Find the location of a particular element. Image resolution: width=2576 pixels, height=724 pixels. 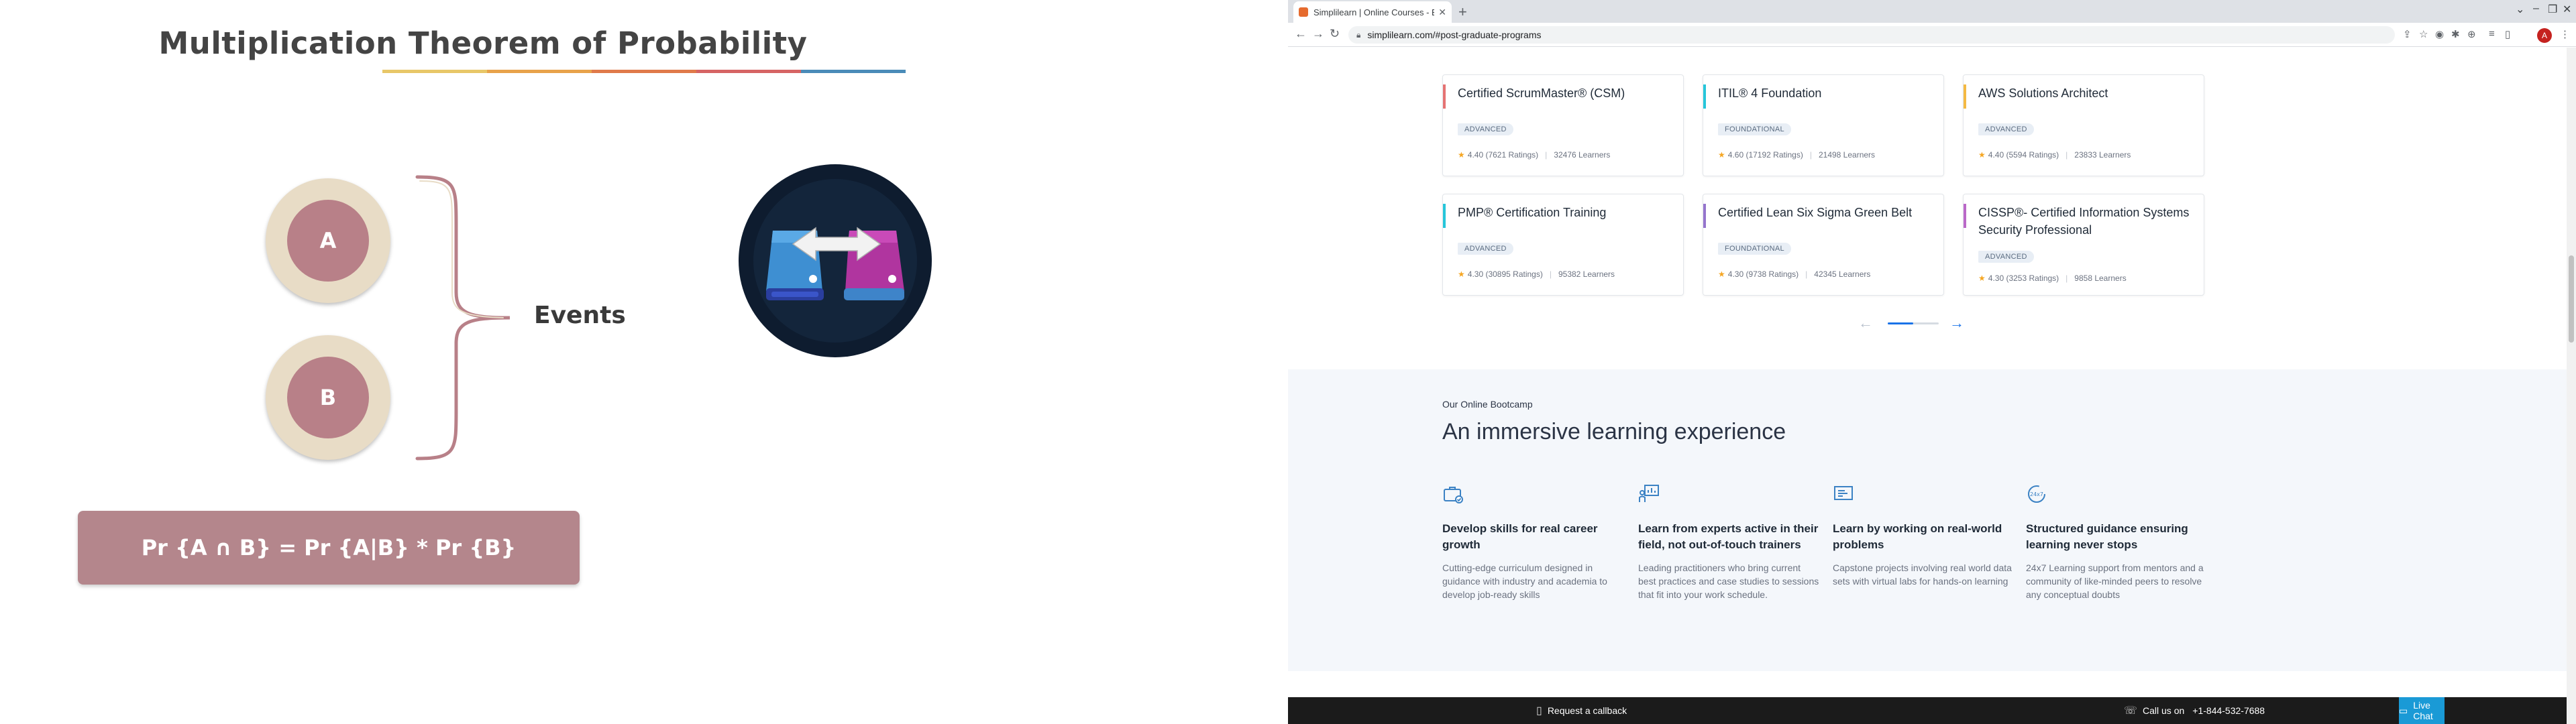

call-us-item: ☏ Call us on +1-844-532-7688 is located at coordinates (2194, 710).